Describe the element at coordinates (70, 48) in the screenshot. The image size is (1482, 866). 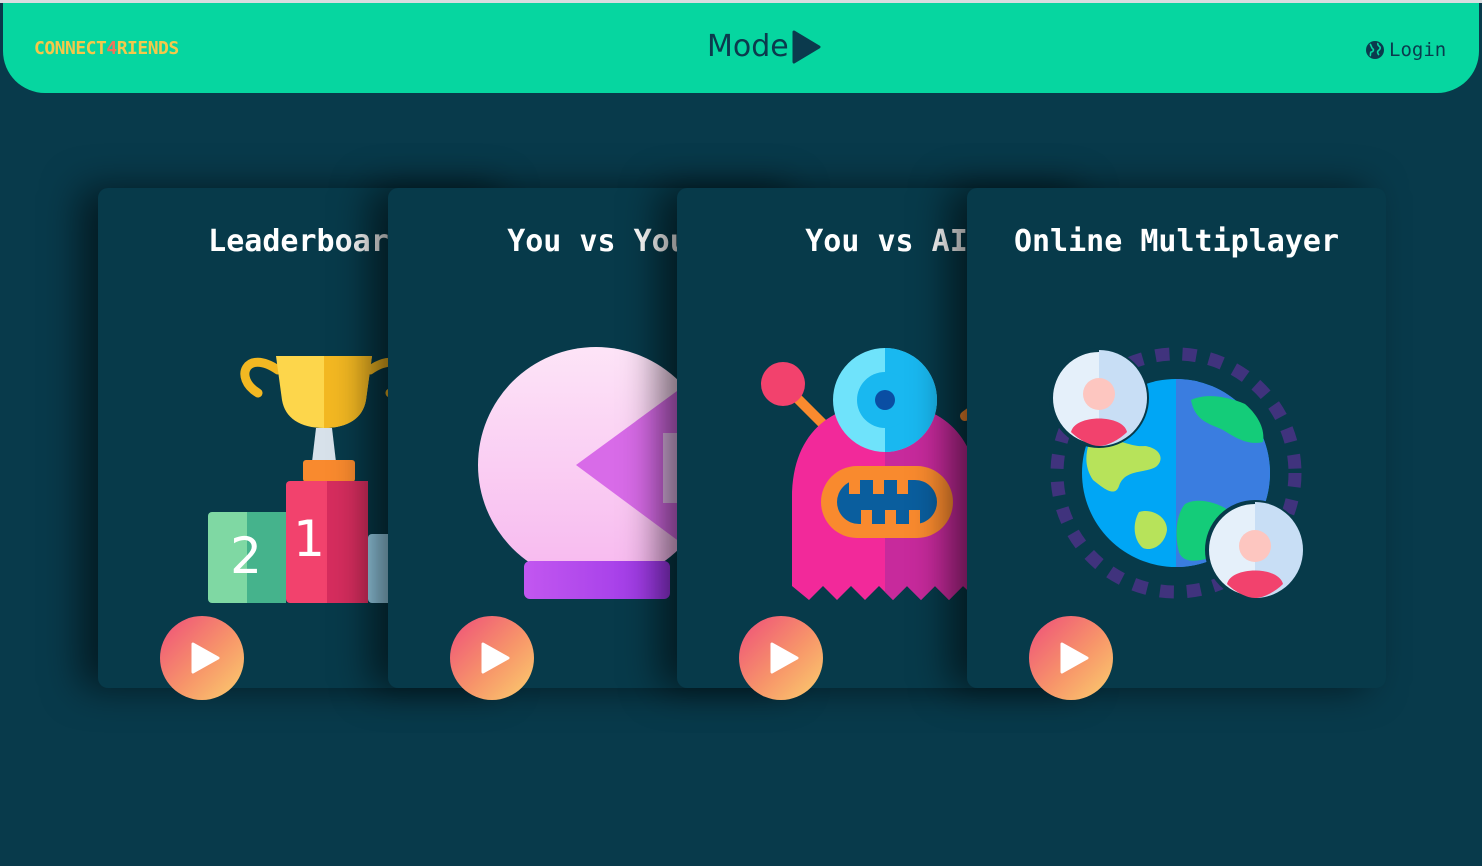
I see `brand-prefix: CONNECT` at that location.